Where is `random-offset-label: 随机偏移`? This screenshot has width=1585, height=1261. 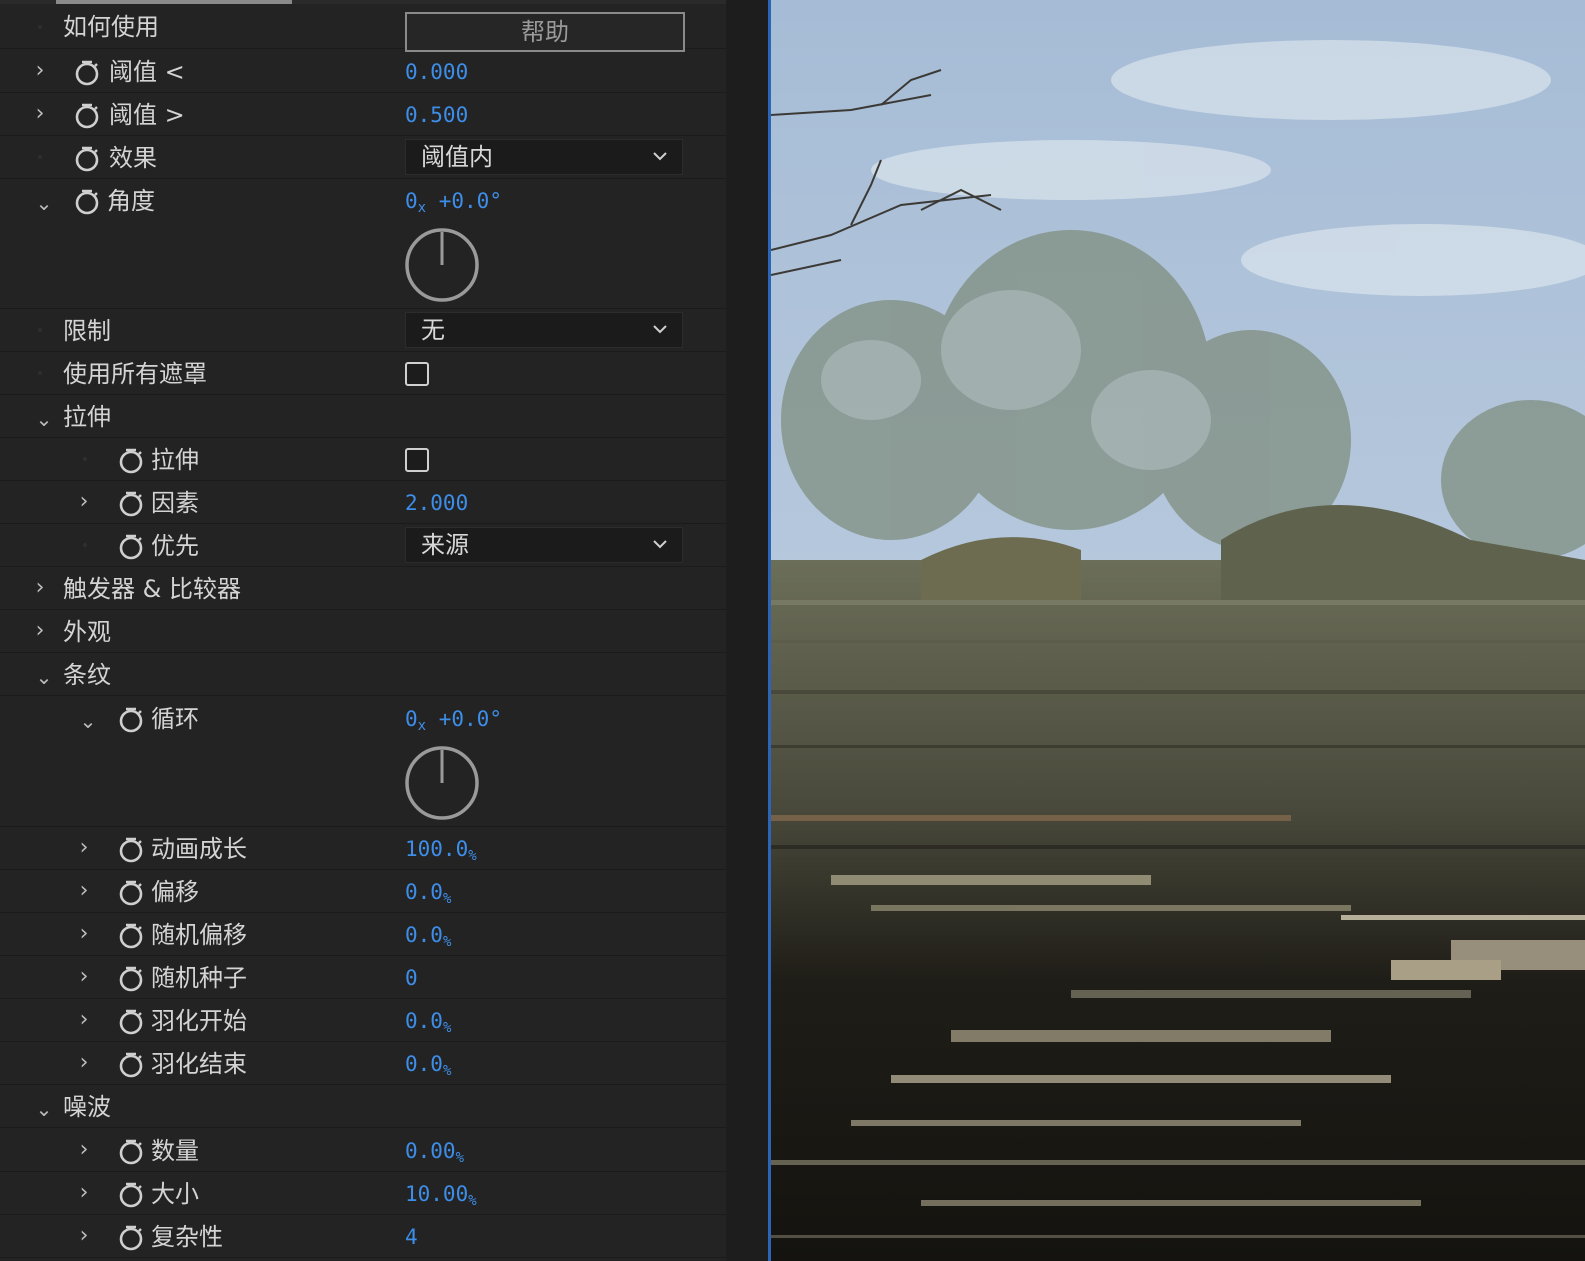
random-offset-label: 随机偏移 is located at coordinates (199, 935).